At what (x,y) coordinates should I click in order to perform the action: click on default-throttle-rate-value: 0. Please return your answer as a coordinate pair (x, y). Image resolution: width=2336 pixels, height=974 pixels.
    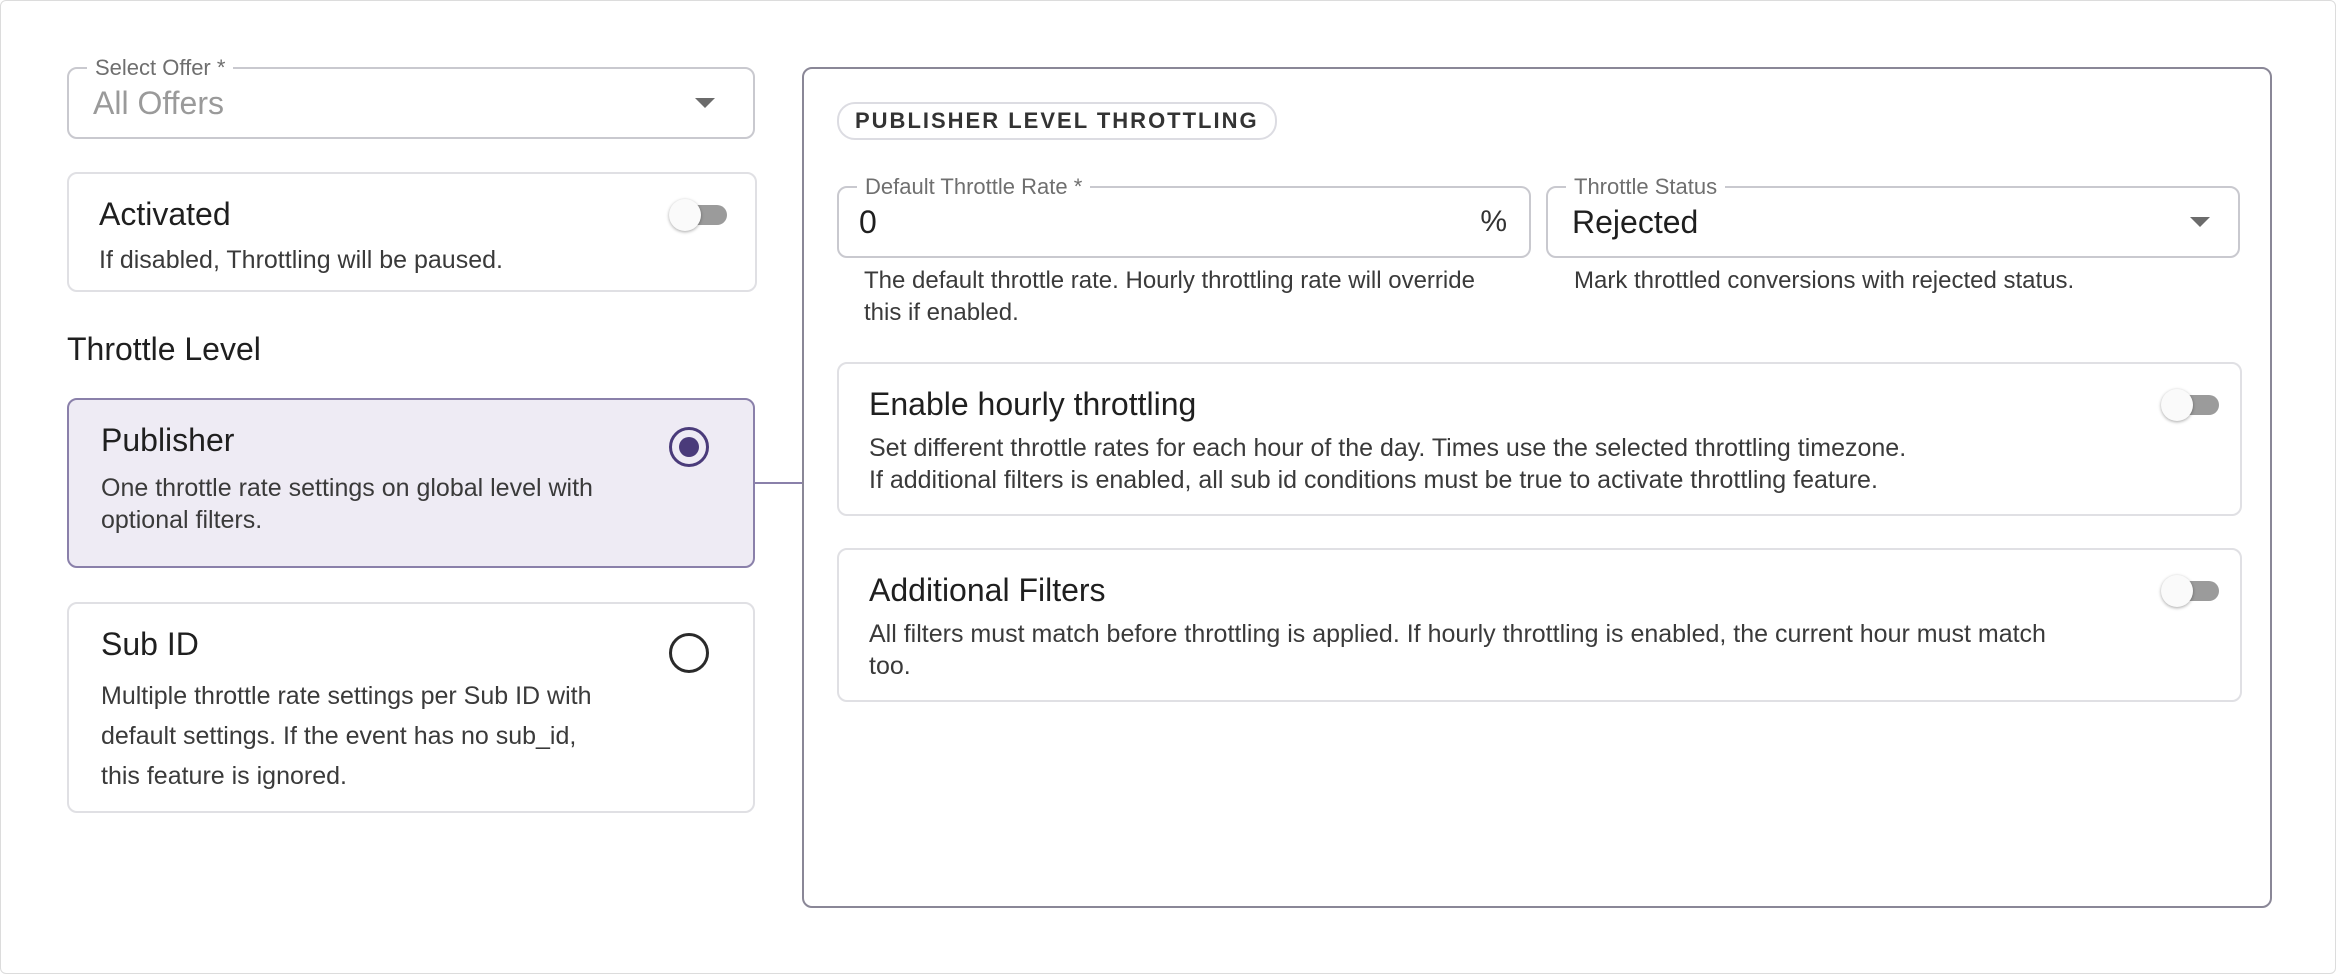
    Looking at the image, I should click on (868, 222).